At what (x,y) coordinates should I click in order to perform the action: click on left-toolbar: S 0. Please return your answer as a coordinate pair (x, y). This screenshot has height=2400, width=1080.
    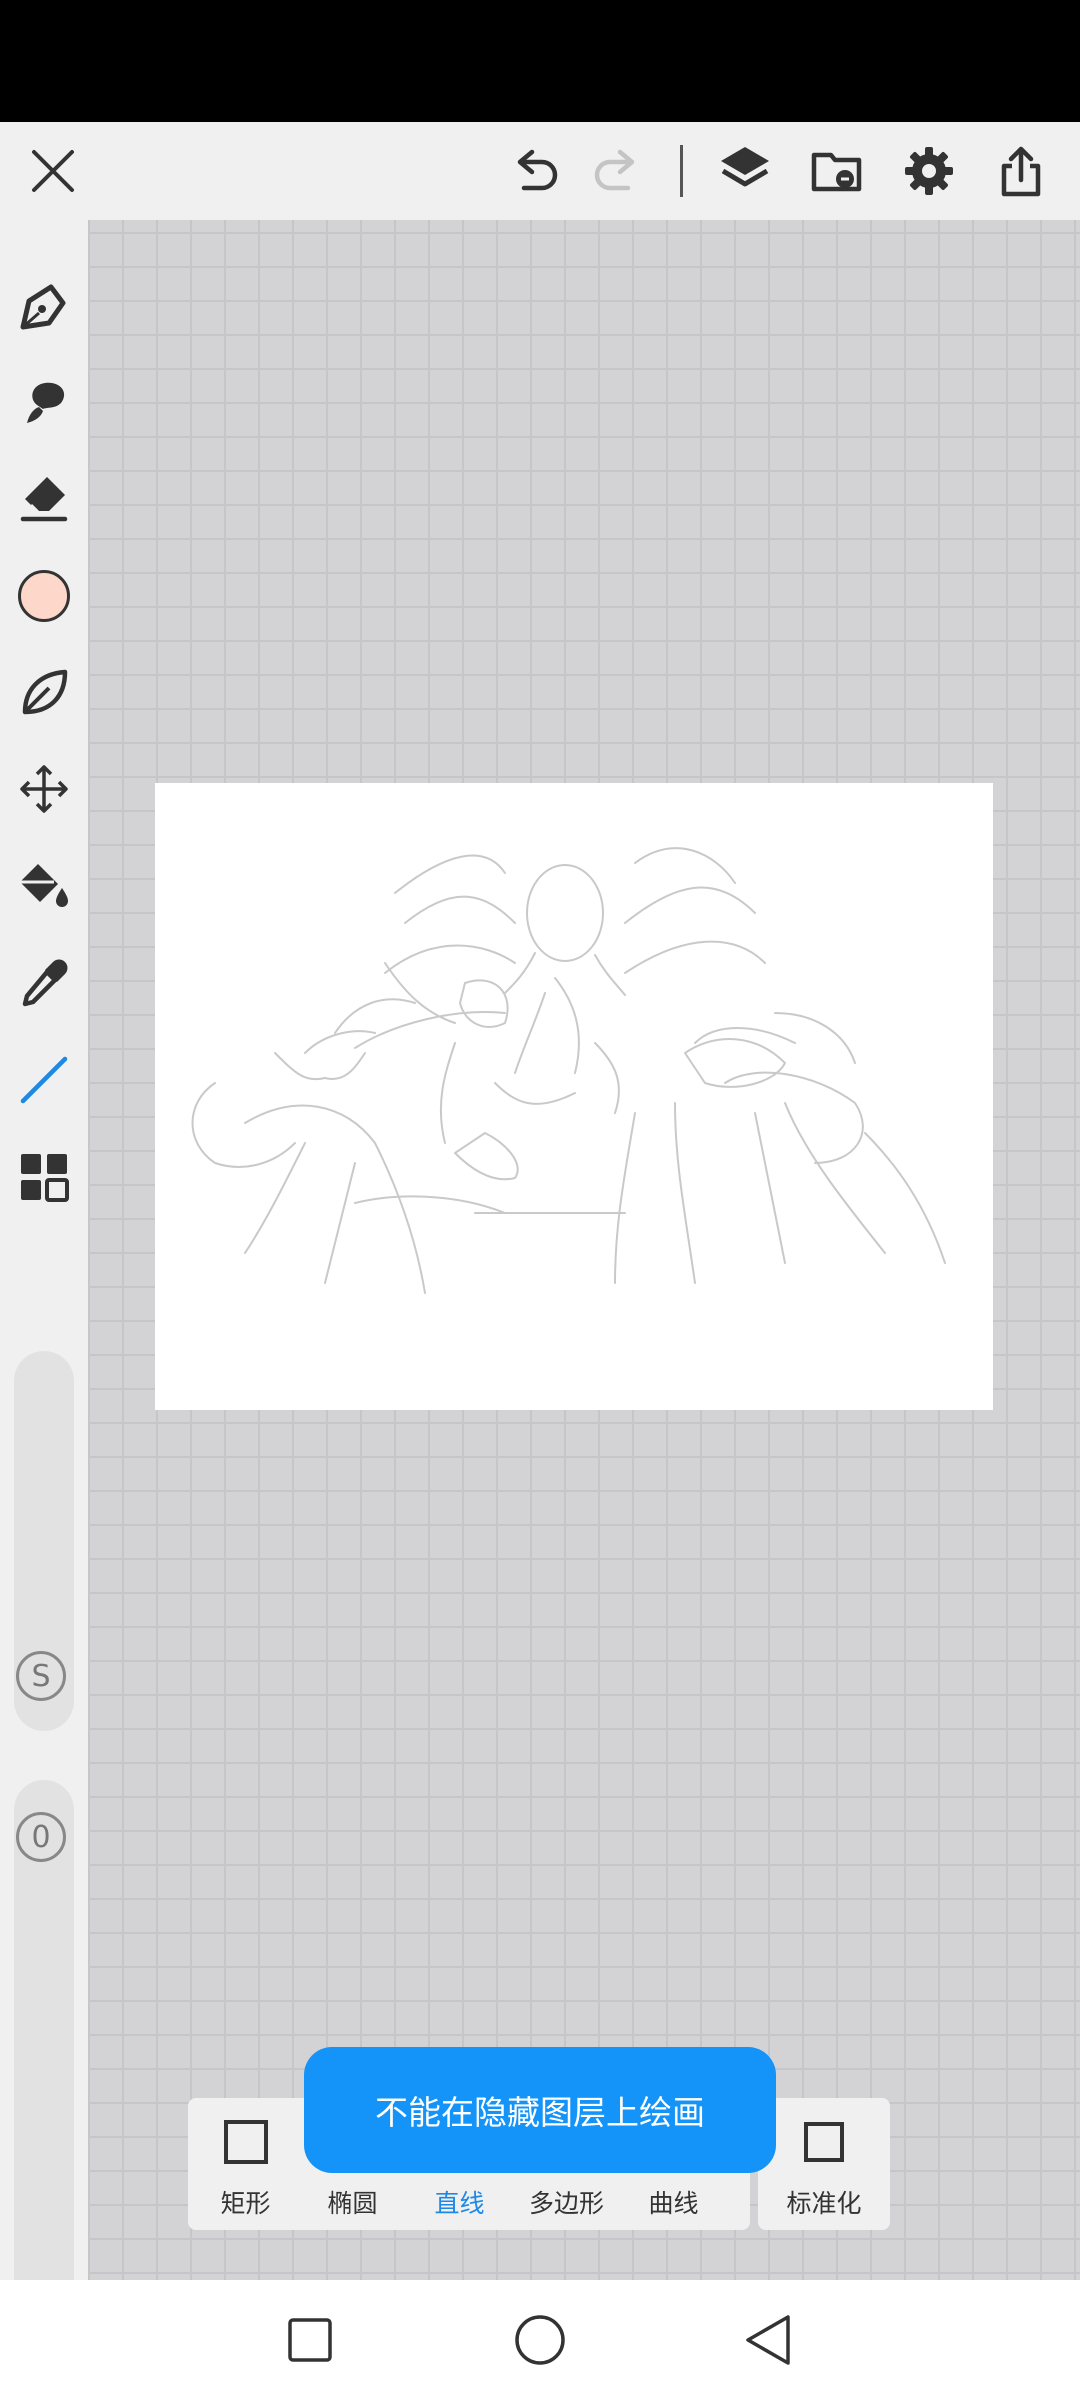
    Looking at the image, I should click on (44, 1300).